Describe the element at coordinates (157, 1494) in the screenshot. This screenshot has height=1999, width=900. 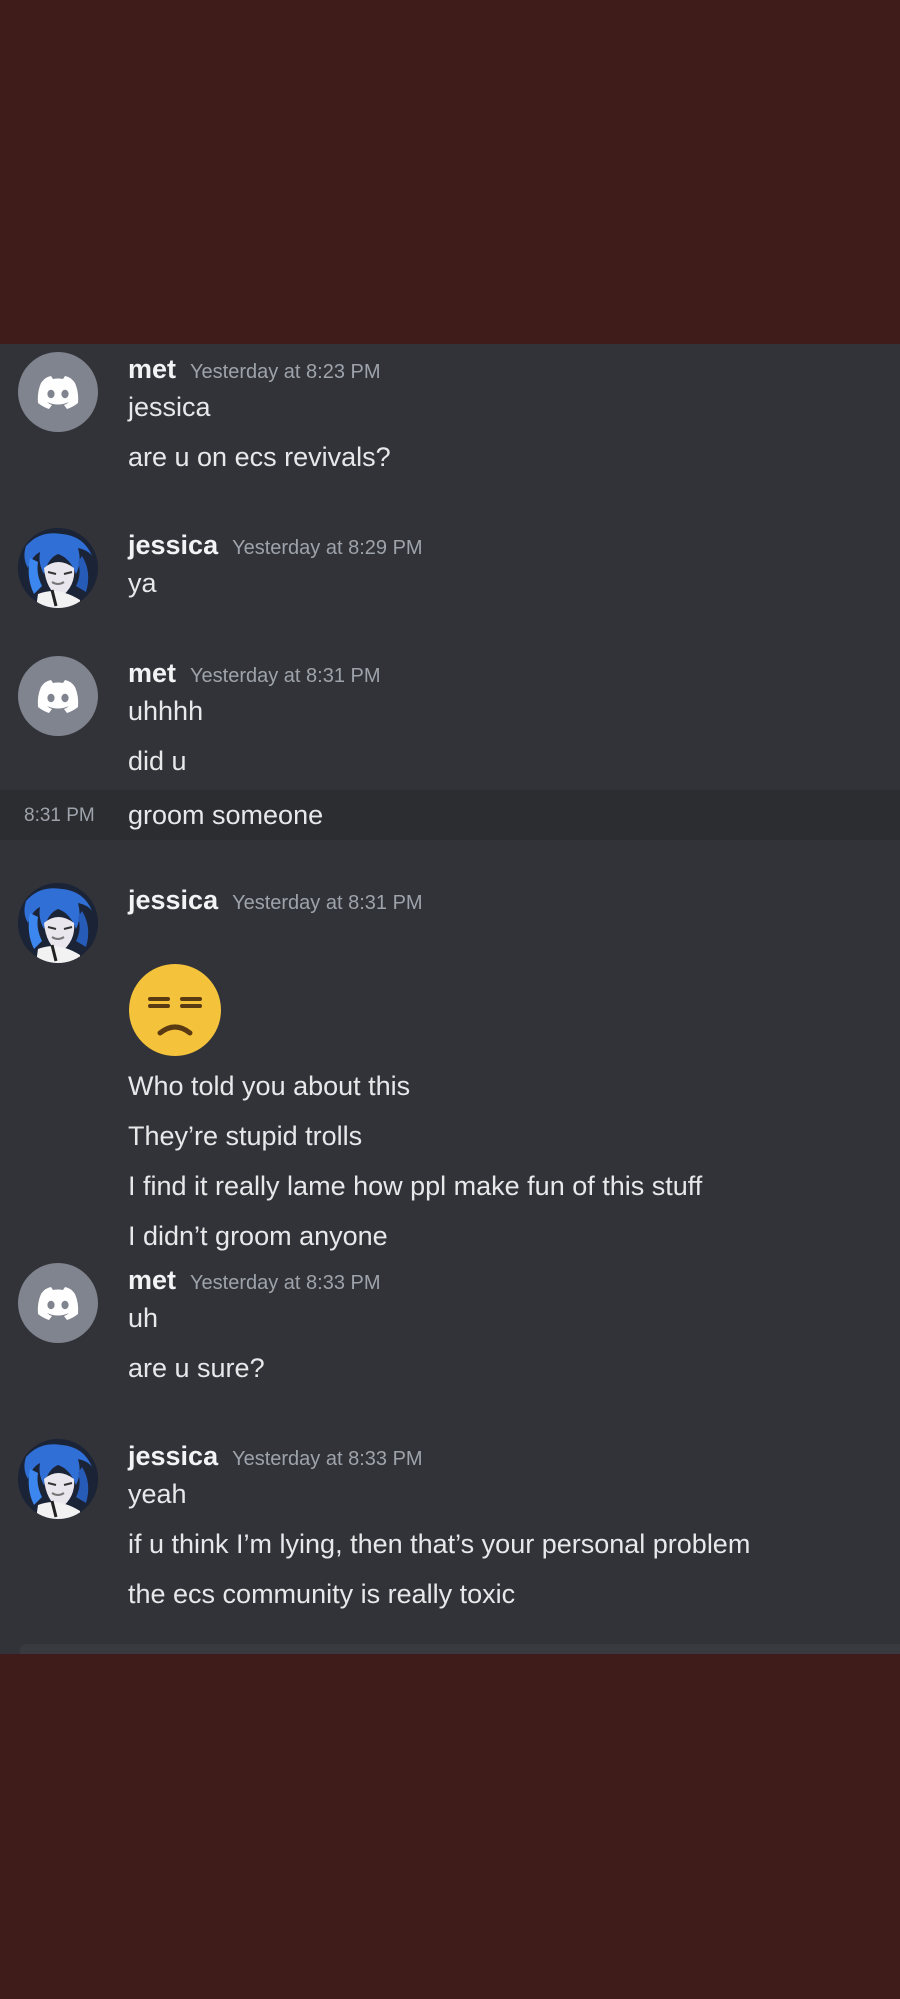
I see `message-text: yeah` at that location.